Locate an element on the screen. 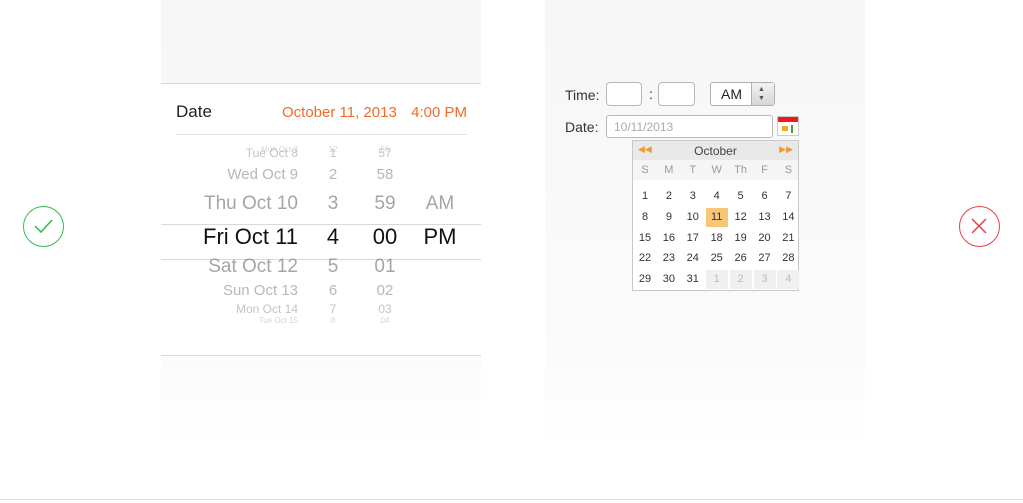  weekday-header: M is located at coordinates (669, 170).